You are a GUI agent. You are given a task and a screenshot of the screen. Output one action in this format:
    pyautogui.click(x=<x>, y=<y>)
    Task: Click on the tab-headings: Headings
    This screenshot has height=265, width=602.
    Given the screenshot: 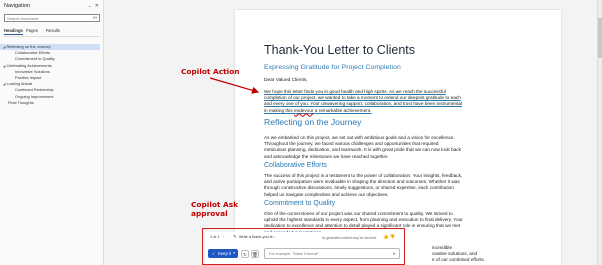 What is the action you would take?
    pyautogui.click(x=13, y=31)
    